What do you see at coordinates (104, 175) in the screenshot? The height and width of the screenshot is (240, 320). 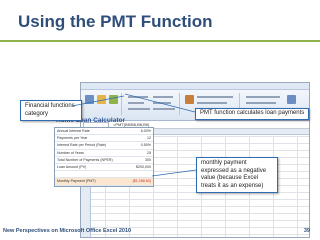 I see `table-row` at bounding box center [104, 175].